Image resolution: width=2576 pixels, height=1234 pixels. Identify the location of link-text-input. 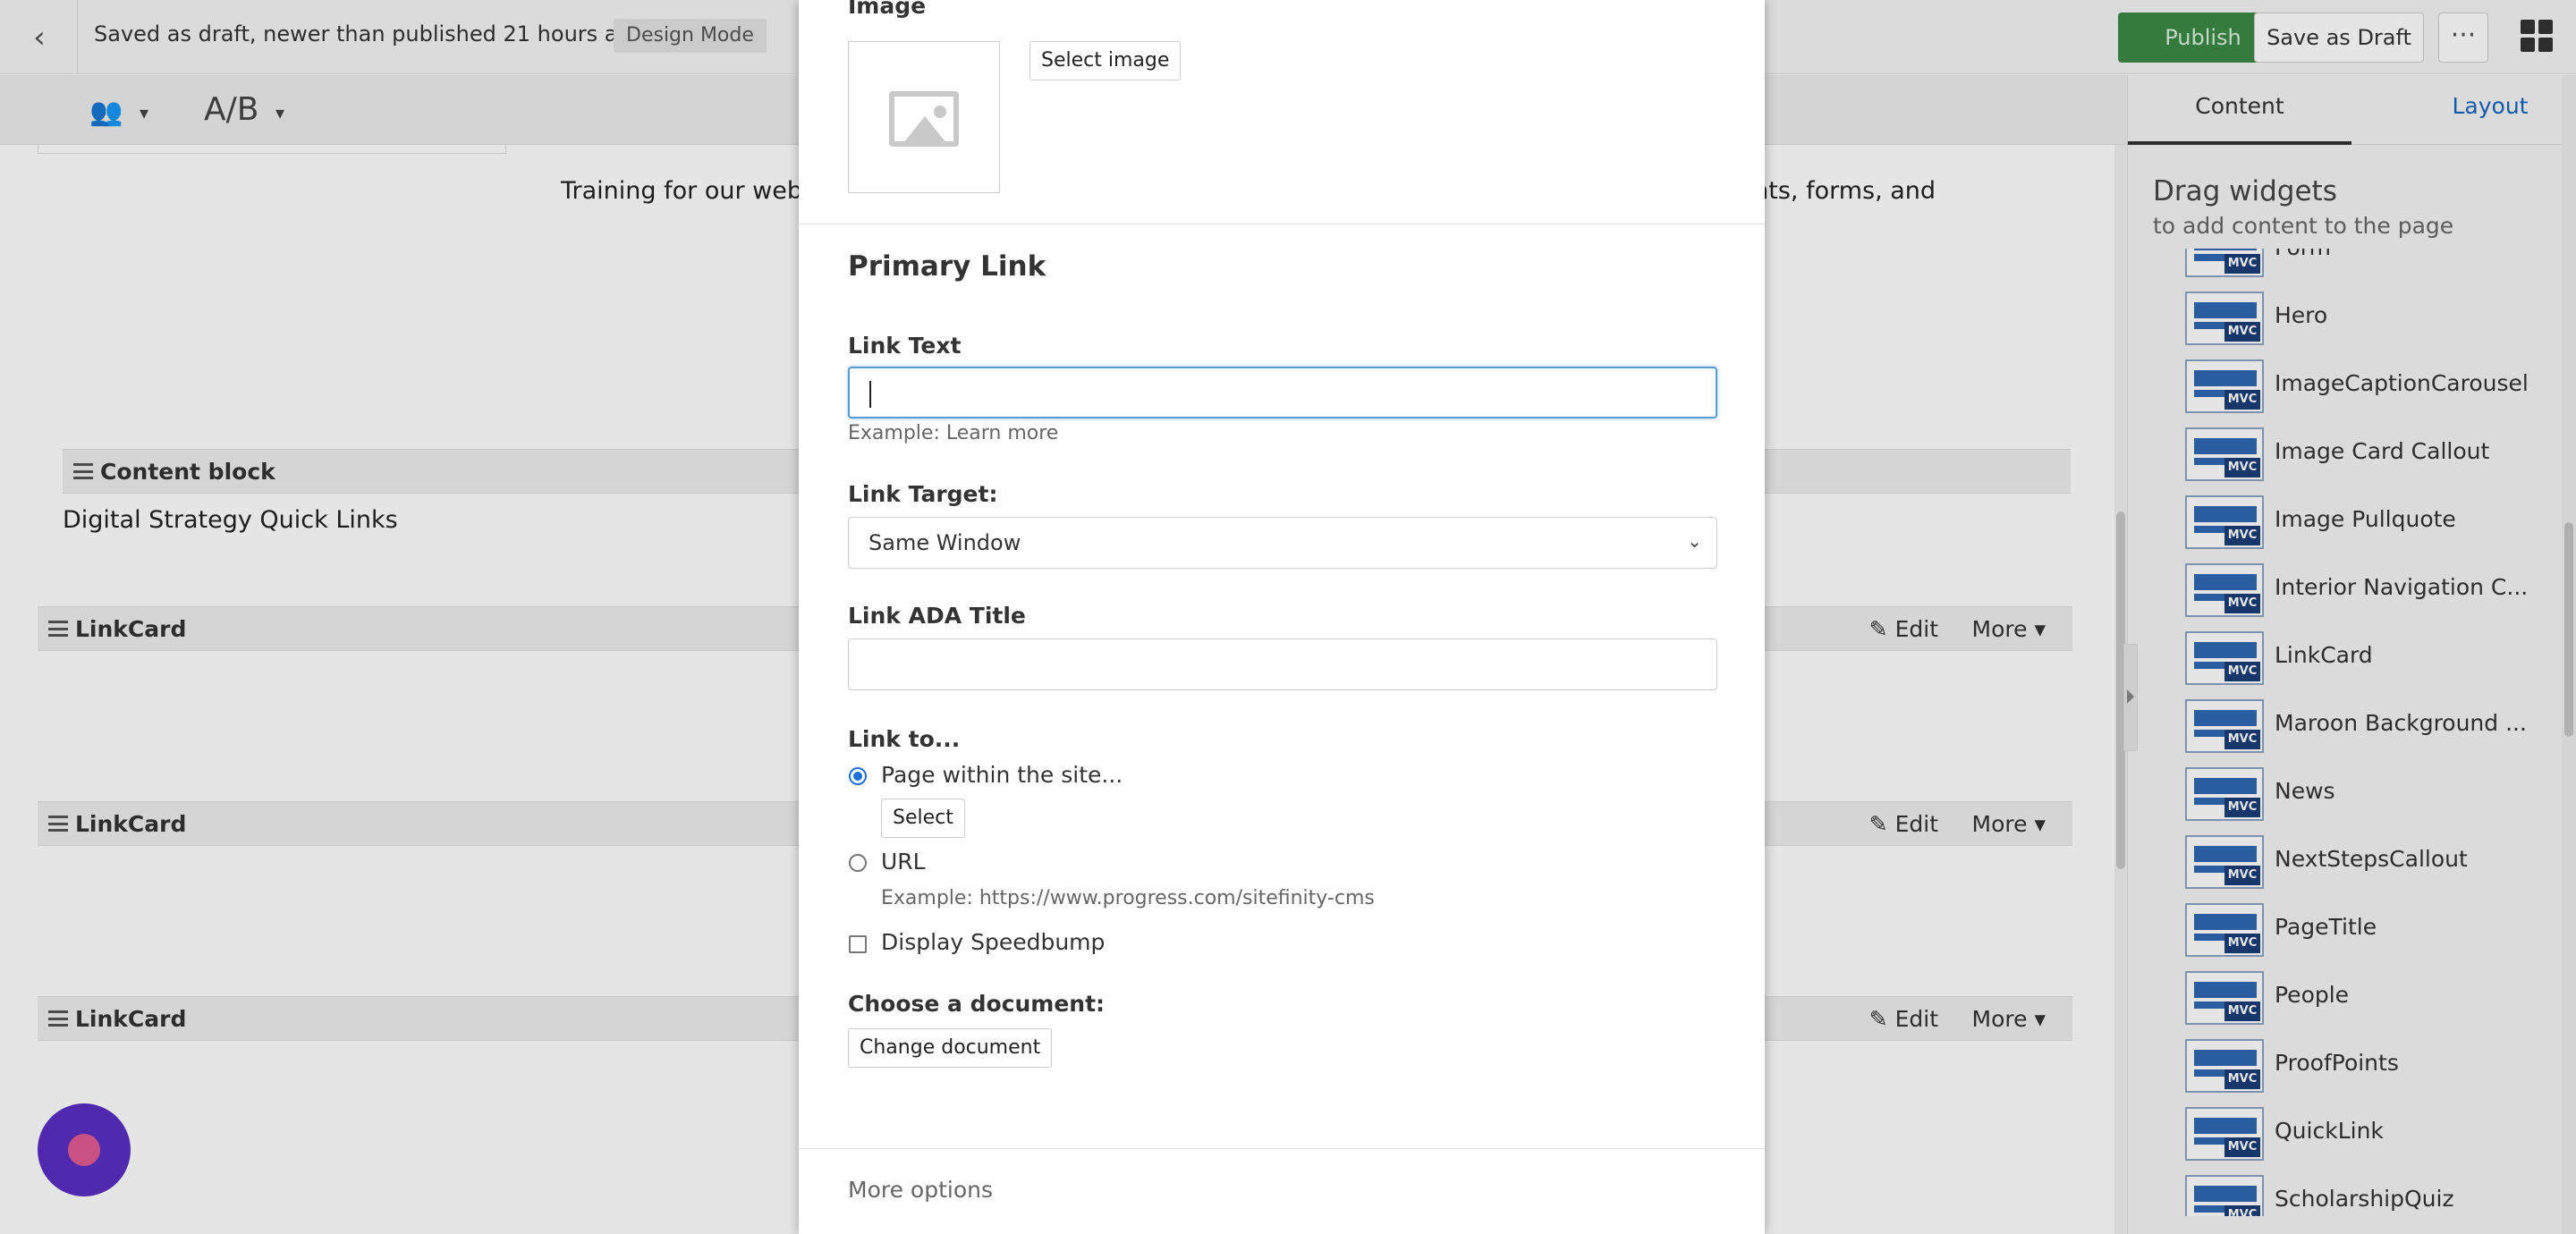
(1282, 392).